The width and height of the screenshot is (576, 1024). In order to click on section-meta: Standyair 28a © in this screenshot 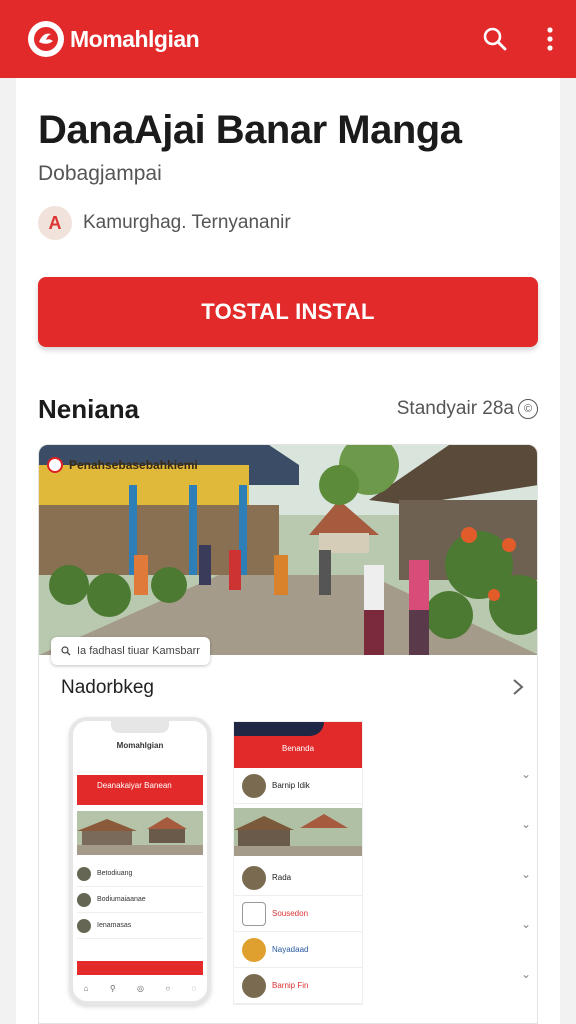, I will do `click(467, 409)`.